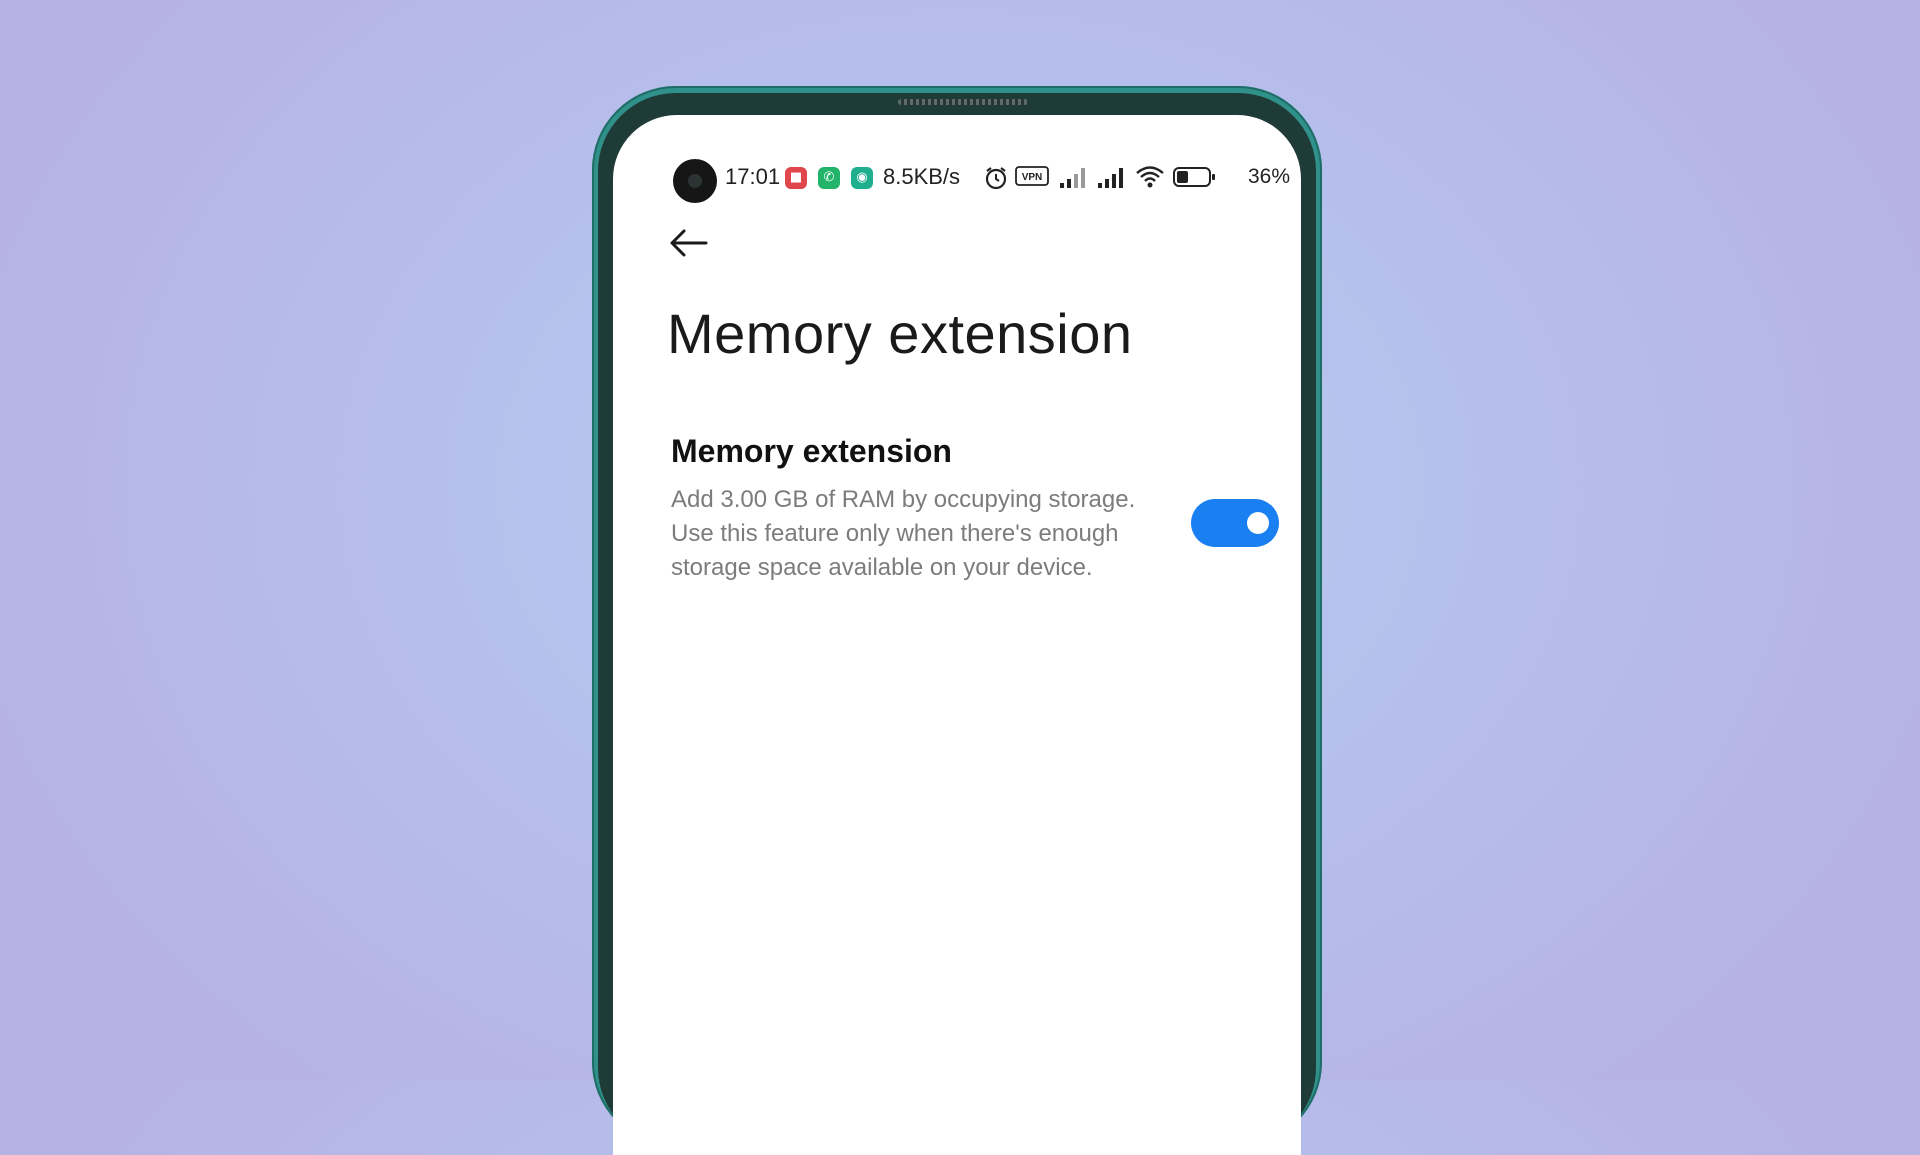 The width and height of the screenshot is (1920, 1155). Describe the element at coordinates (922, 176) in the screenshot. I see `network-speed: 8.5KB/s` at that location.